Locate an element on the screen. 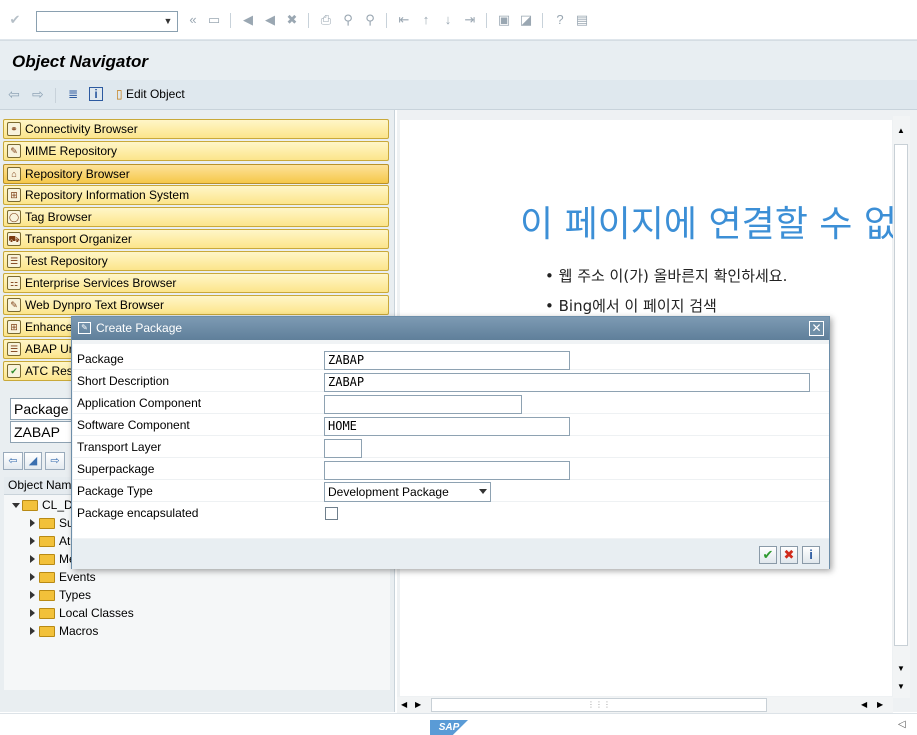 The width and height of the screenshot is (917, 735). nav-button-label: Enterprise Services Browser is located at coordinates (101, 283).